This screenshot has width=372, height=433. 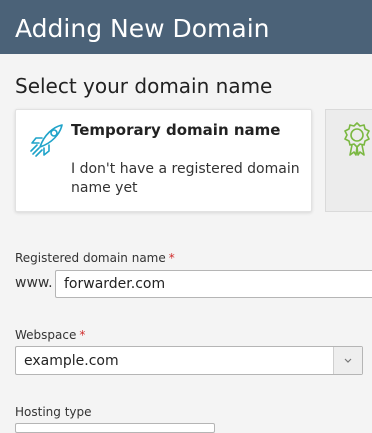 I want to click on hosting-type-select, so click(x=115, y=428).